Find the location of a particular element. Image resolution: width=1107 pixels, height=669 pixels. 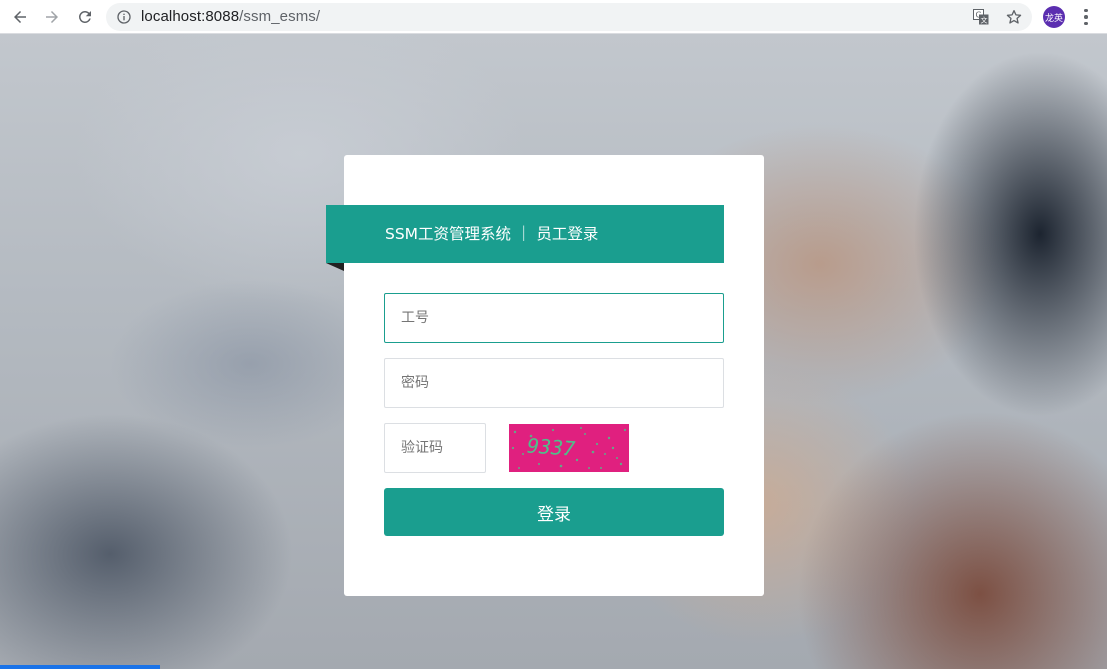

employee-id-input is located at coordinates (554, 318).